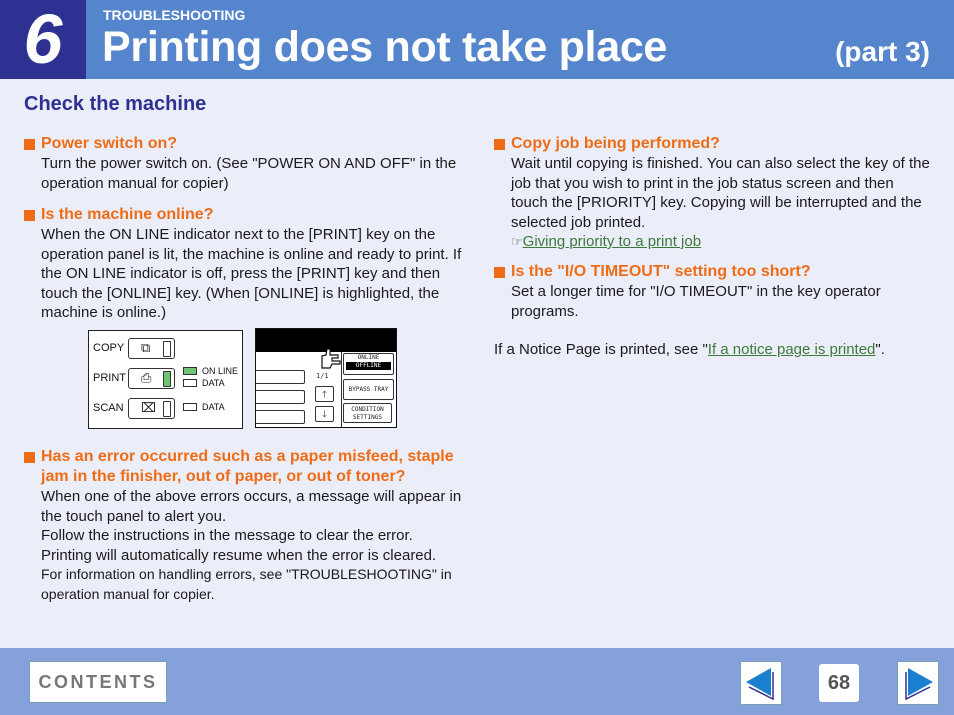  What do you see at coordinates (368, 389) in the screenshot?
I see `bypass-tray-button: BYPASS TRAY` at bounding box center [368, 389].